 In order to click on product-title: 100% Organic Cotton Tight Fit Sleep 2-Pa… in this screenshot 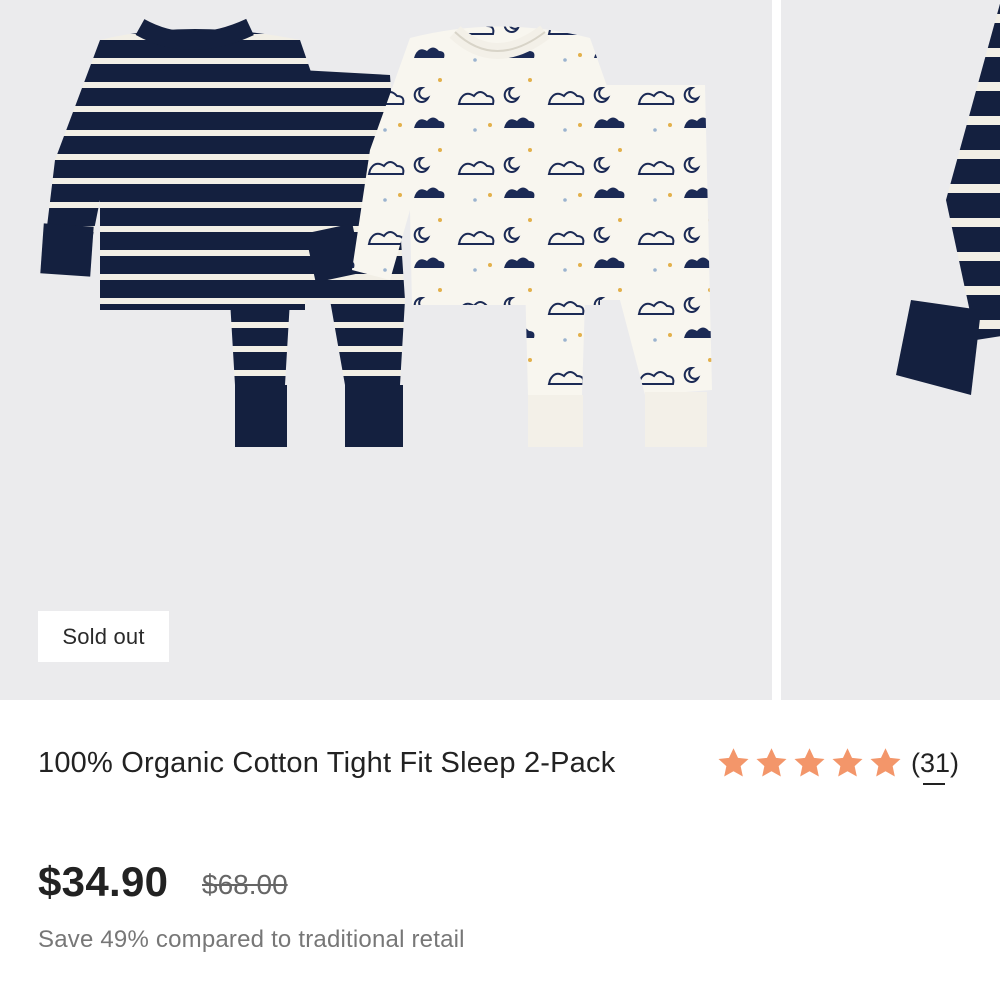, I will do `click(338, 763)`.